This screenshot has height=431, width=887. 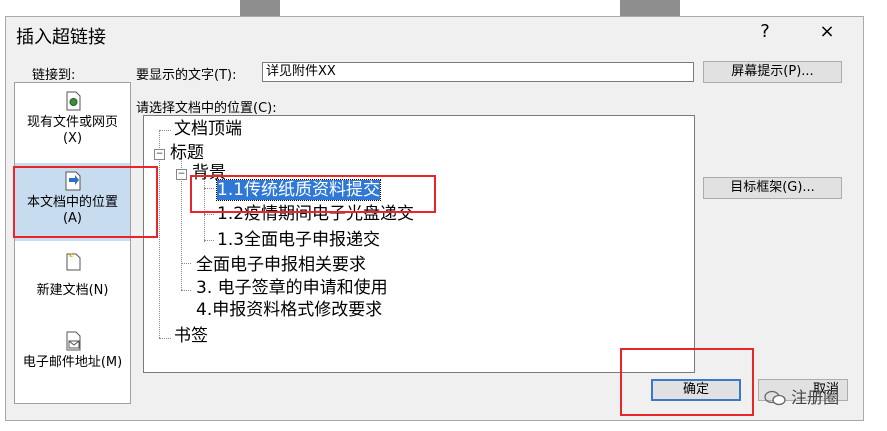 What do you see at coordinates (72, 282) in the screenshot?
I see `link-item-new-document: 新建文档(N)` at bounding box center [72, 282].